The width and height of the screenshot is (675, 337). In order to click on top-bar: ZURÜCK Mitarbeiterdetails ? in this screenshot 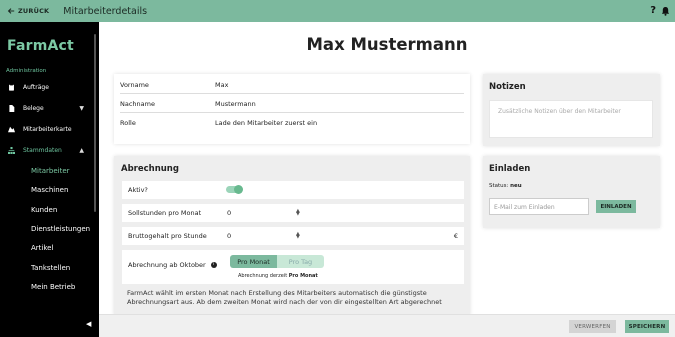, I will do `click(337, 11)`.